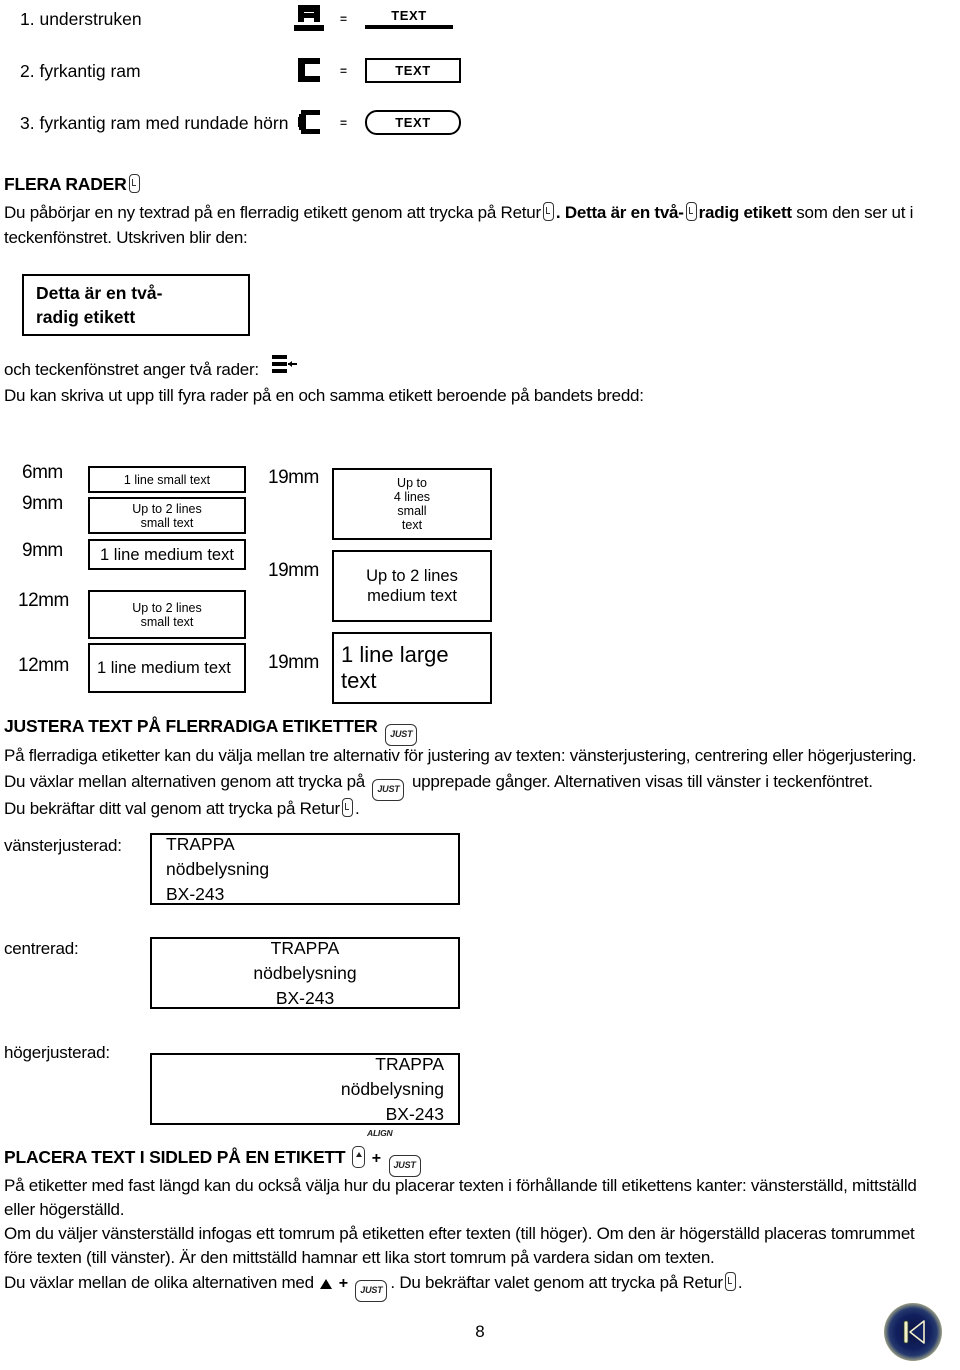 This screenshot has width=960, height=1370. What do you see at coordinates (64, 1209) in the screenshot?
I see `paragraph-placera-2: eller högerställd.` at bounding box center [64, 1209].